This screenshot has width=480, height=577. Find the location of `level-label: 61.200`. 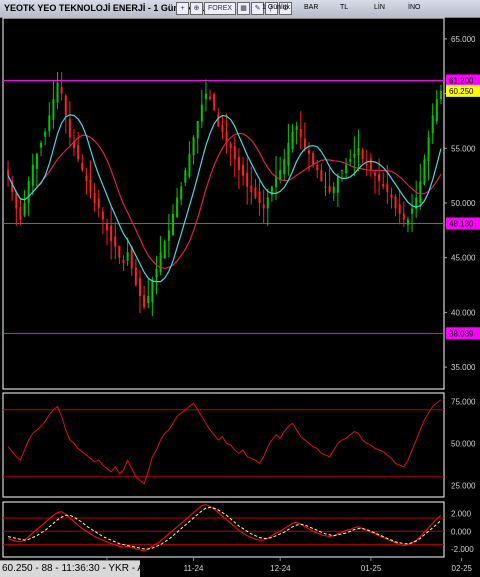

level-label: 61.200 is located at coordinates (461, 80).